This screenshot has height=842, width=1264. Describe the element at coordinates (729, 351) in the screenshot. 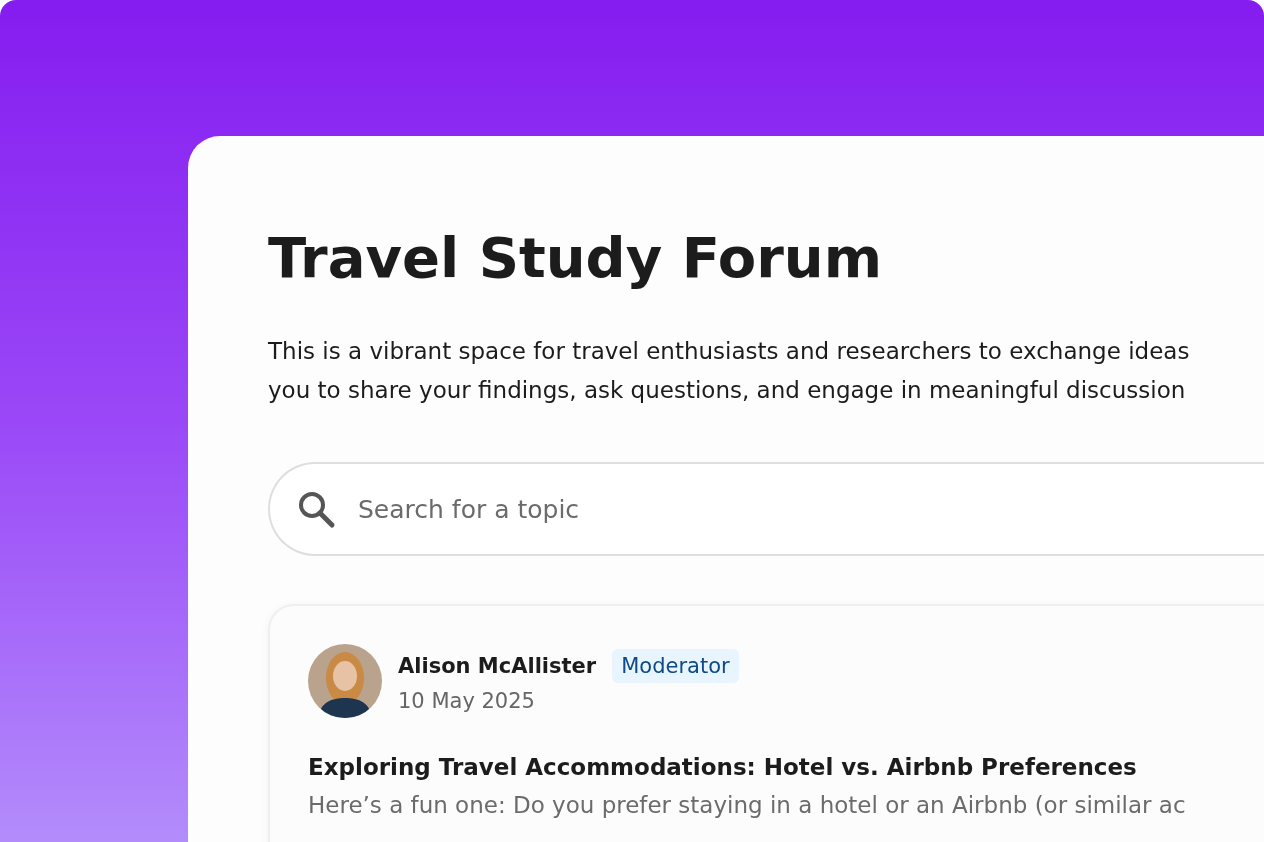

I see `description-line: This is a vibrant space for travel enthusiasts and researchers to exchange ideas` at that location.